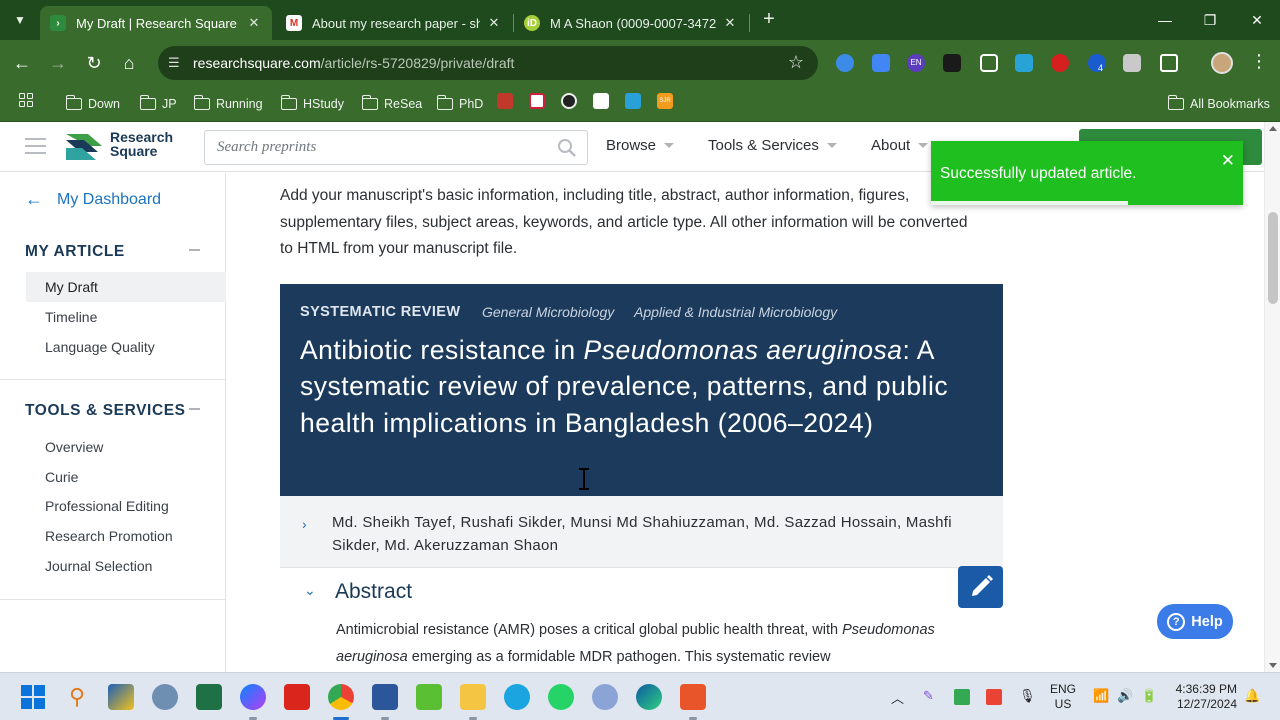 This screenshot has height=720, width=1280. What do you see at coordinates (1252, 696) in the screenshot?
I see `notification-bell-icon: 🔔` at bounding box center [1252, 696].